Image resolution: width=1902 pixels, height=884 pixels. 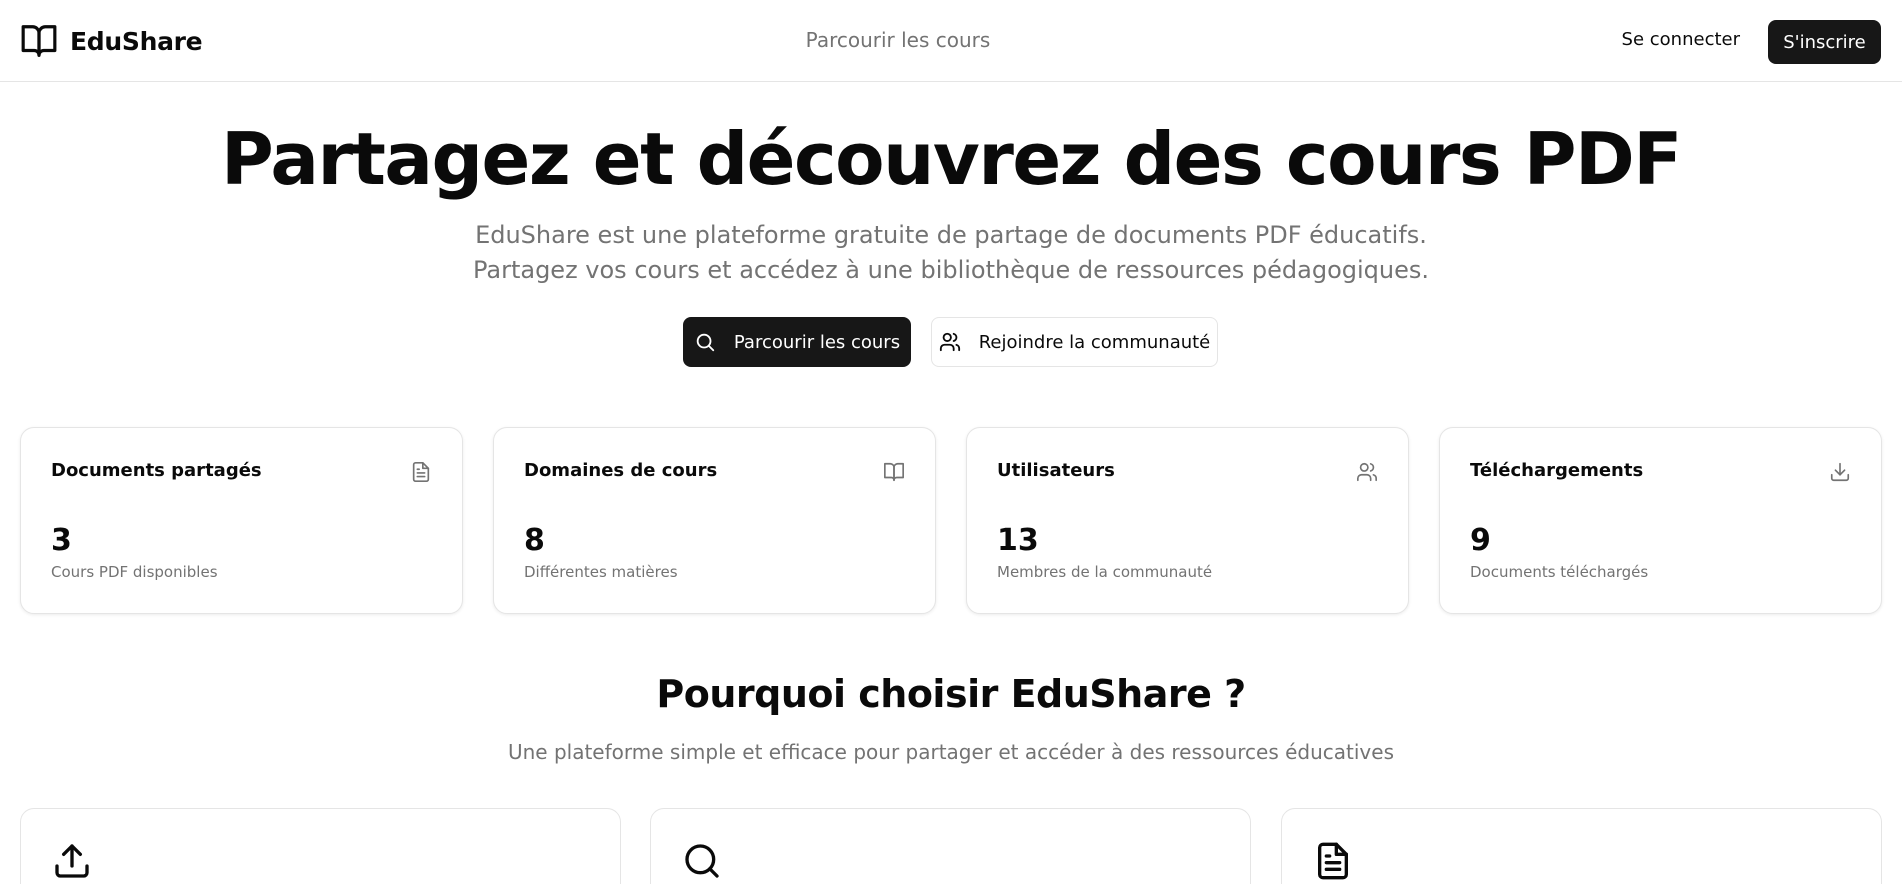 What do you see at coordinates (61, 540) in the screenshot?
I see `stat-value: 3` at bounding box center [61, 540].